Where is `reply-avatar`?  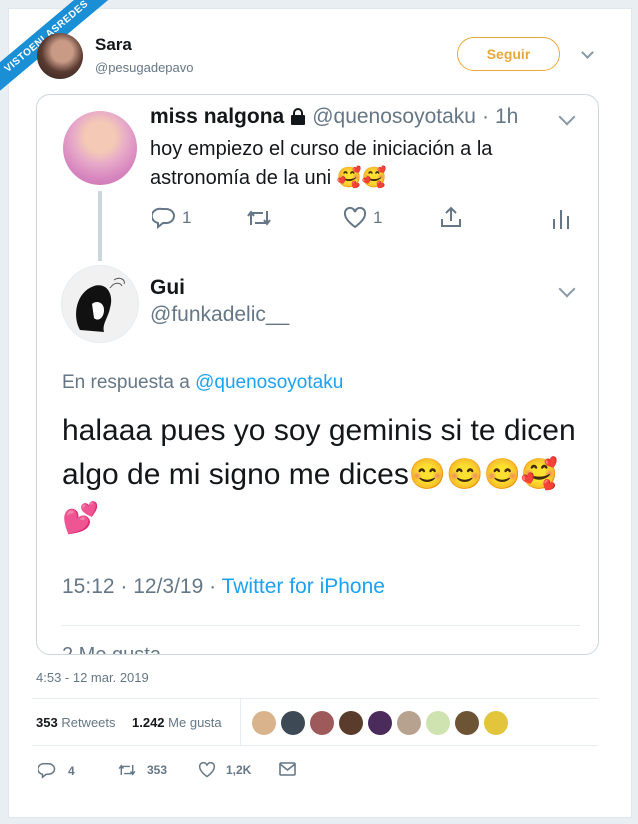 reply-avatar is located at coordinates (100, 304).